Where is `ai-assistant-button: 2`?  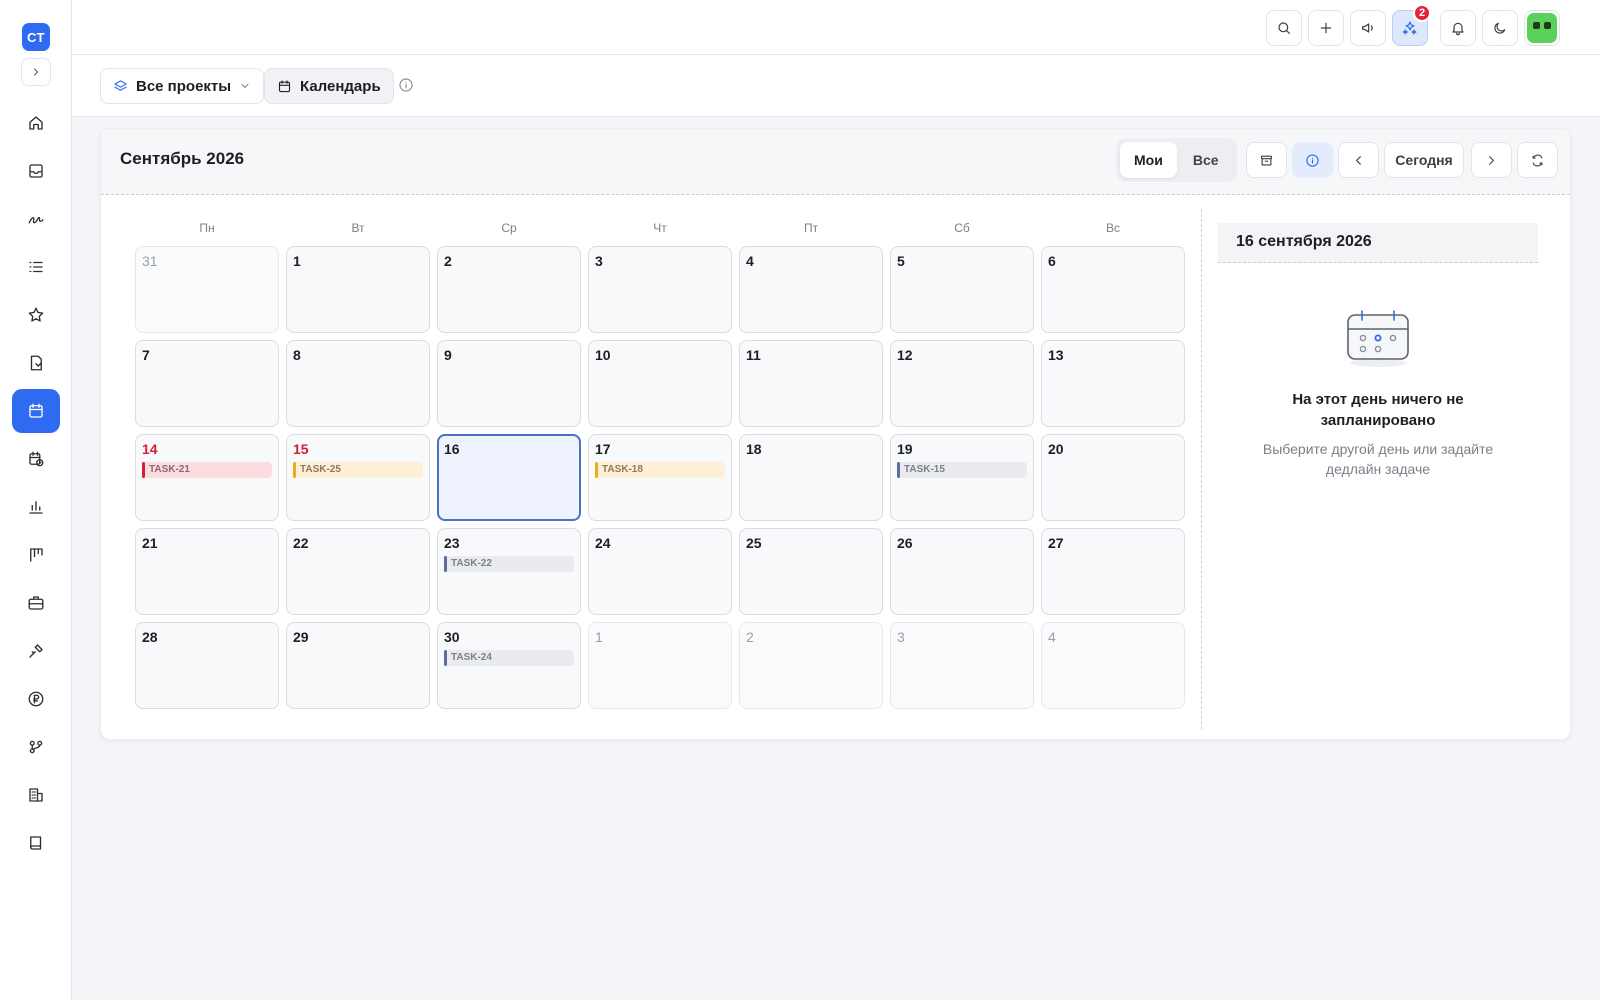
ai-assistant-button: 2 is located at coordinates (1411, 25).